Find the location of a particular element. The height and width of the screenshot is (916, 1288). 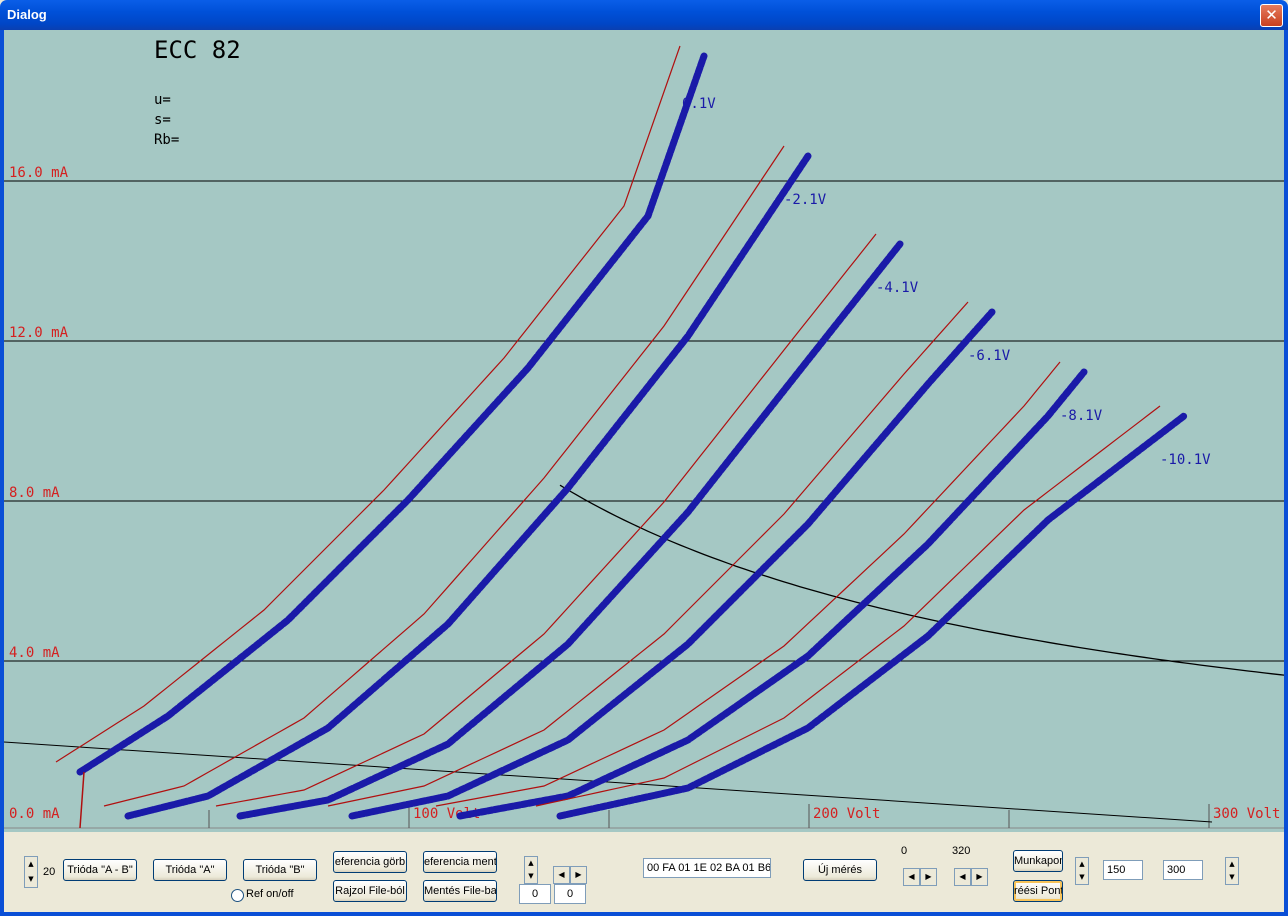

save-to-file-button: Mentés File-ba is located at coordinates (460, 891).